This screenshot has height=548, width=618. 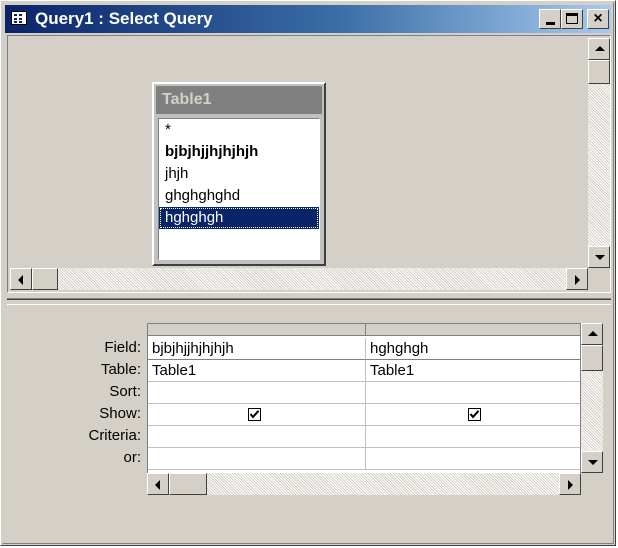 I want to click on table-title: Table1, so click(x=239, y=100).